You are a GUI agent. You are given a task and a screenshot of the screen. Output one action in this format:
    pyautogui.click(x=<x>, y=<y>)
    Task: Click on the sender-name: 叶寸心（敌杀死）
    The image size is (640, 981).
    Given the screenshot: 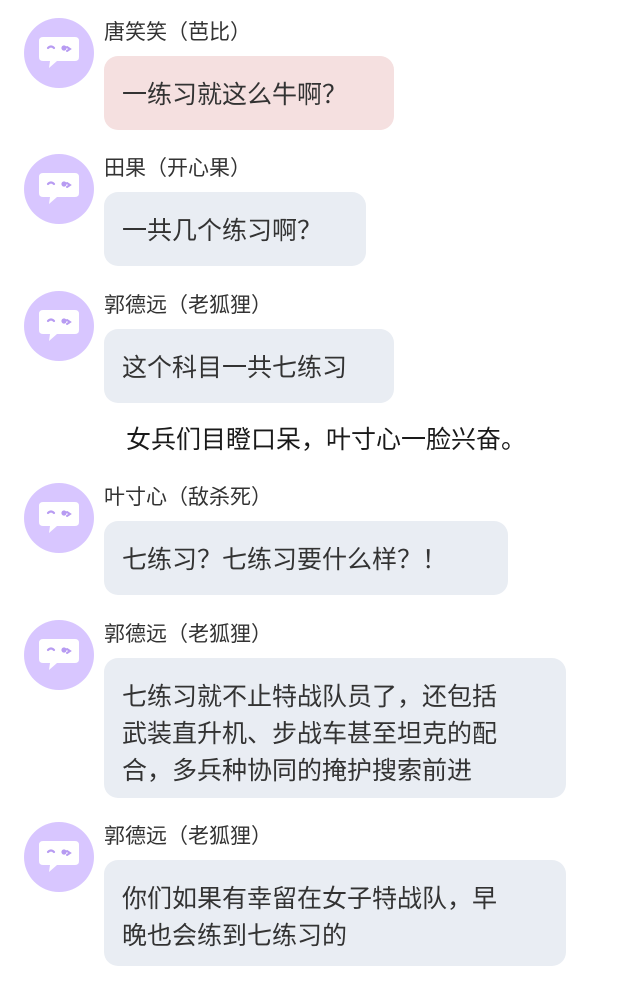 What is the action you would take?
    pyautogui.click(x=188, y=497)
    